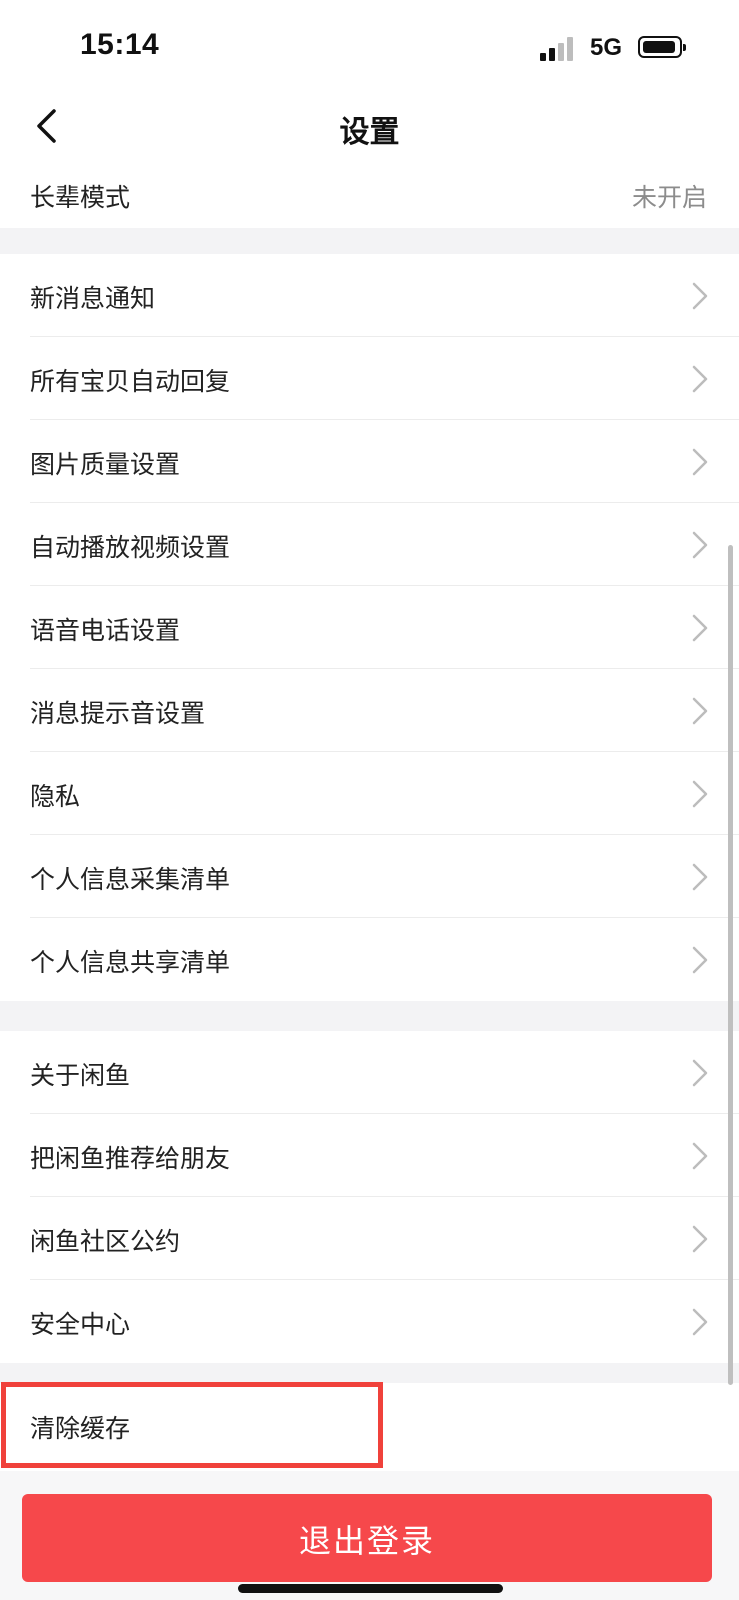 This screenshot has height=1600, width=739. I want to click on settings-item-label: 安全中心, so click(80, 1324).